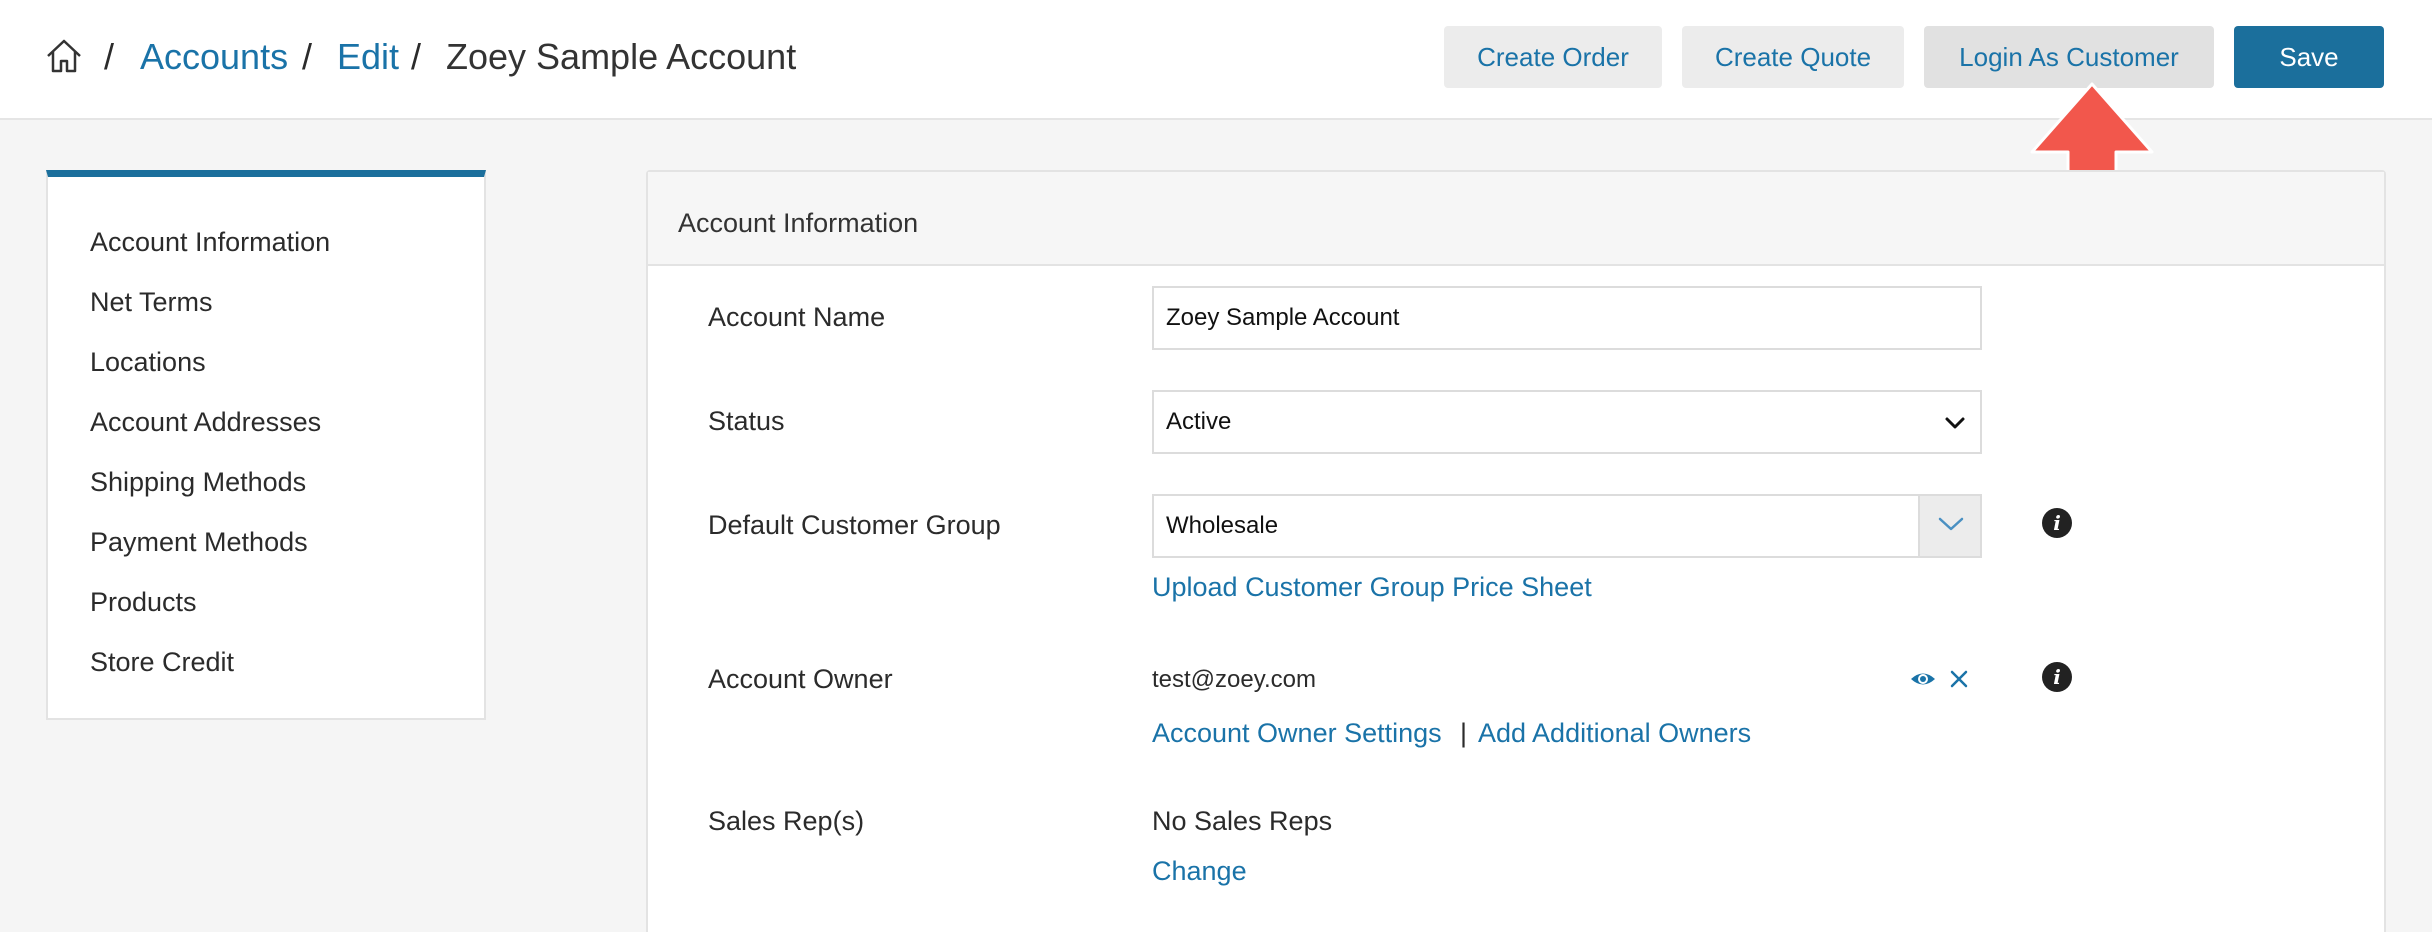  Describe the element at coordinates (1567, 526) in the screenshot. I see `customer-group-combobox: Wholesale` at that location.